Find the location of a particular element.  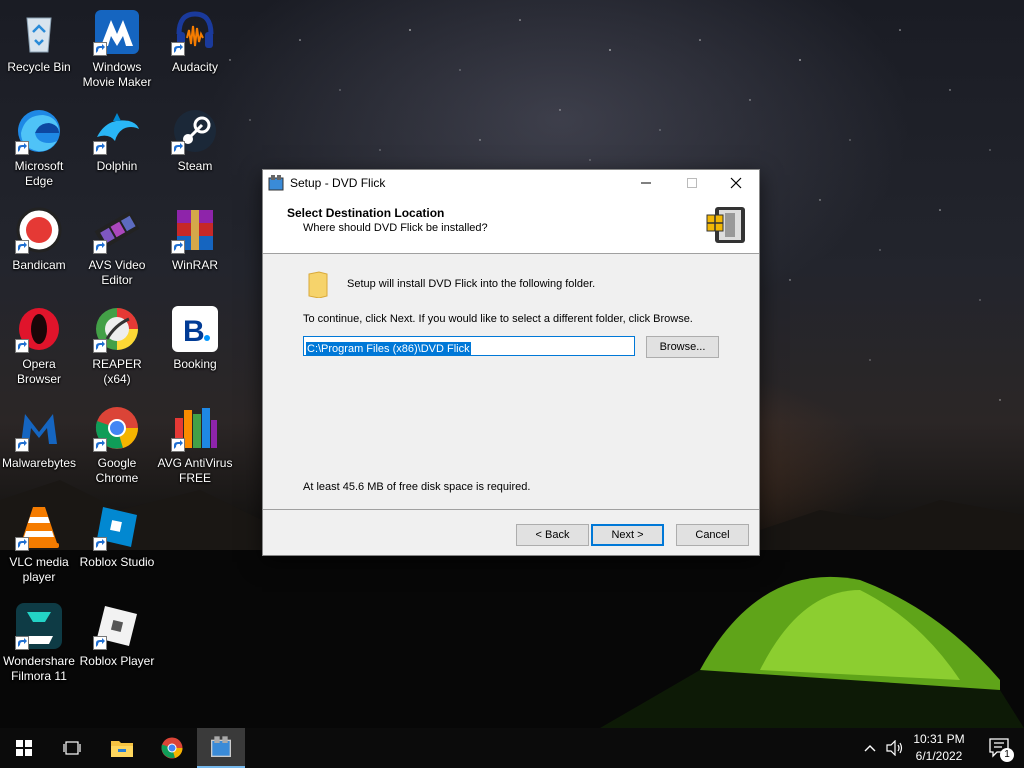

back-button: < Back is located at coordinates (552, 535).